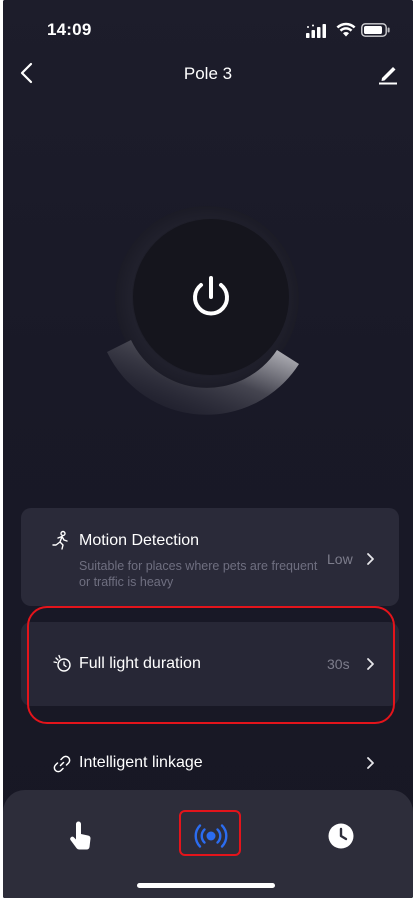 The width and height of the screenshot is (416, 898). I want to click on intelligent-linkage-title: Intelligent linkage, so click(141, 762).